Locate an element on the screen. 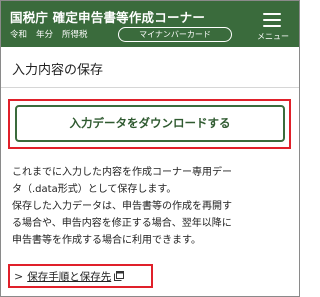  tax-type-label: 所得税 is located at coordinates (75, 35).